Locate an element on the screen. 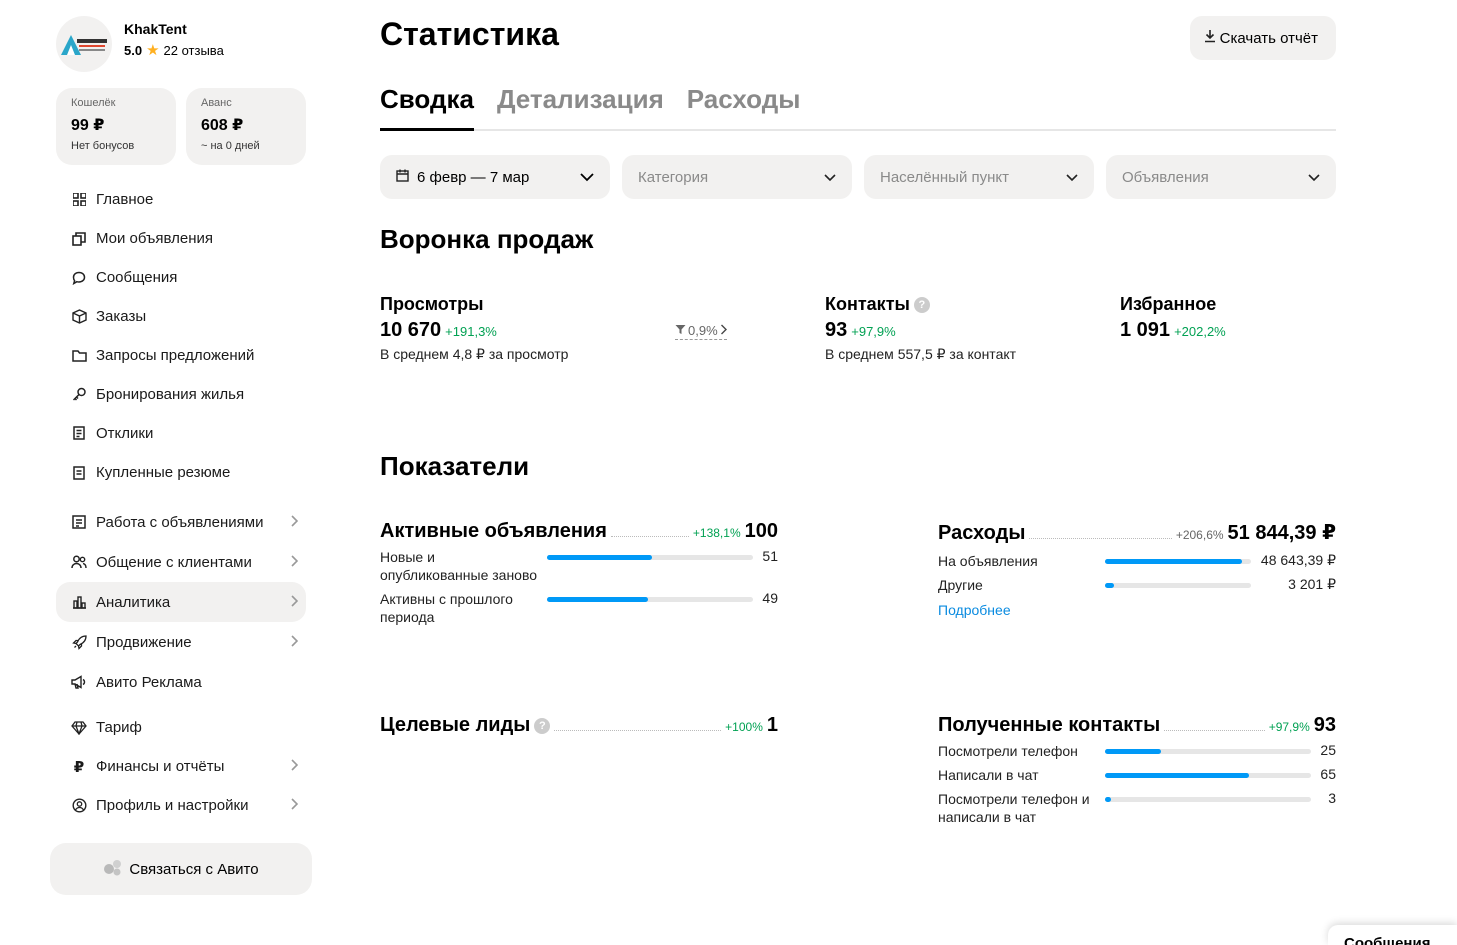  date-range-select: 6 февр — 7 мар is located at coordinates (495, 177).